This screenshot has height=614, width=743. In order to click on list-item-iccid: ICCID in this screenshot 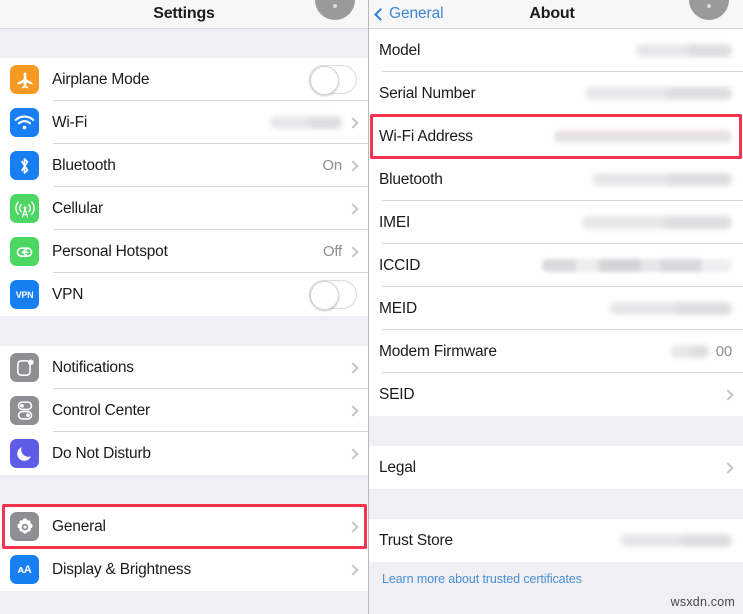, I will do `click(556, 265)`.